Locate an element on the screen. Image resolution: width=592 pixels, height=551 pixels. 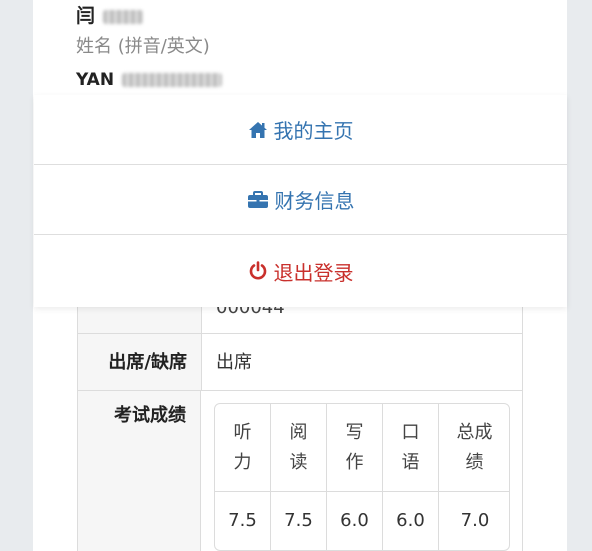
score-header-listening: 听力 is located at coordinates (243, 448).